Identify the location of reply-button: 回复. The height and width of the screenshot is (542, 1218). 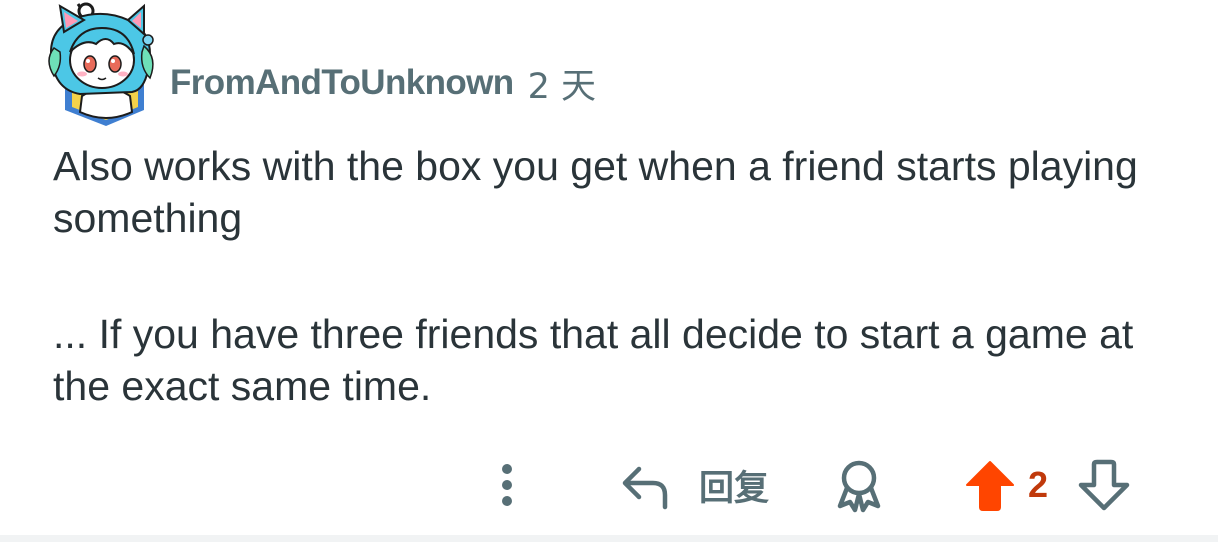
(693, 485).